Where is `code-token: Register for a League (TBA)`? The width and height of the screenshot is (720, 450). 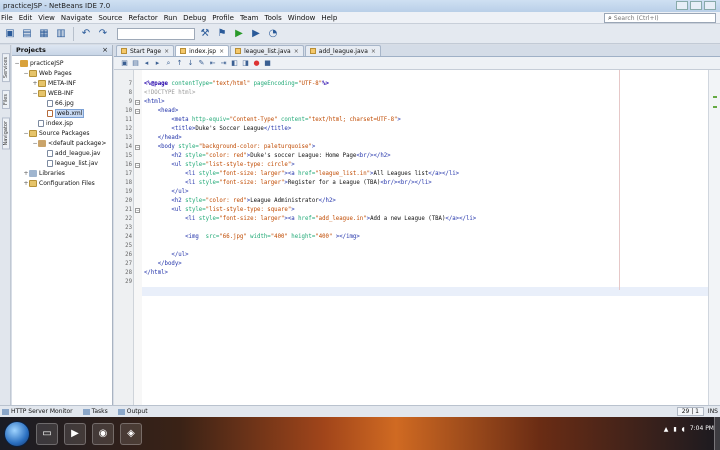 code-token: Register for a League (TBA) is located at coordinates (334, 183).